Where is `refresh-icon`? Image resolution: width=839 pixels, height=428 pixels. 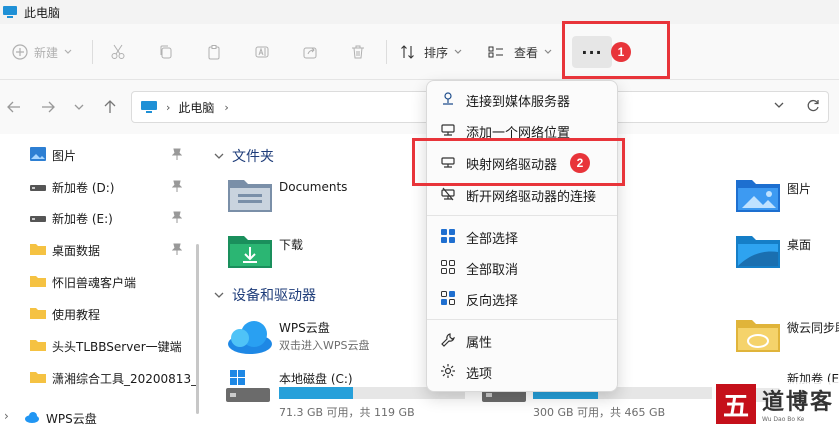
refresh-icon is located at coordinates (813, 106).